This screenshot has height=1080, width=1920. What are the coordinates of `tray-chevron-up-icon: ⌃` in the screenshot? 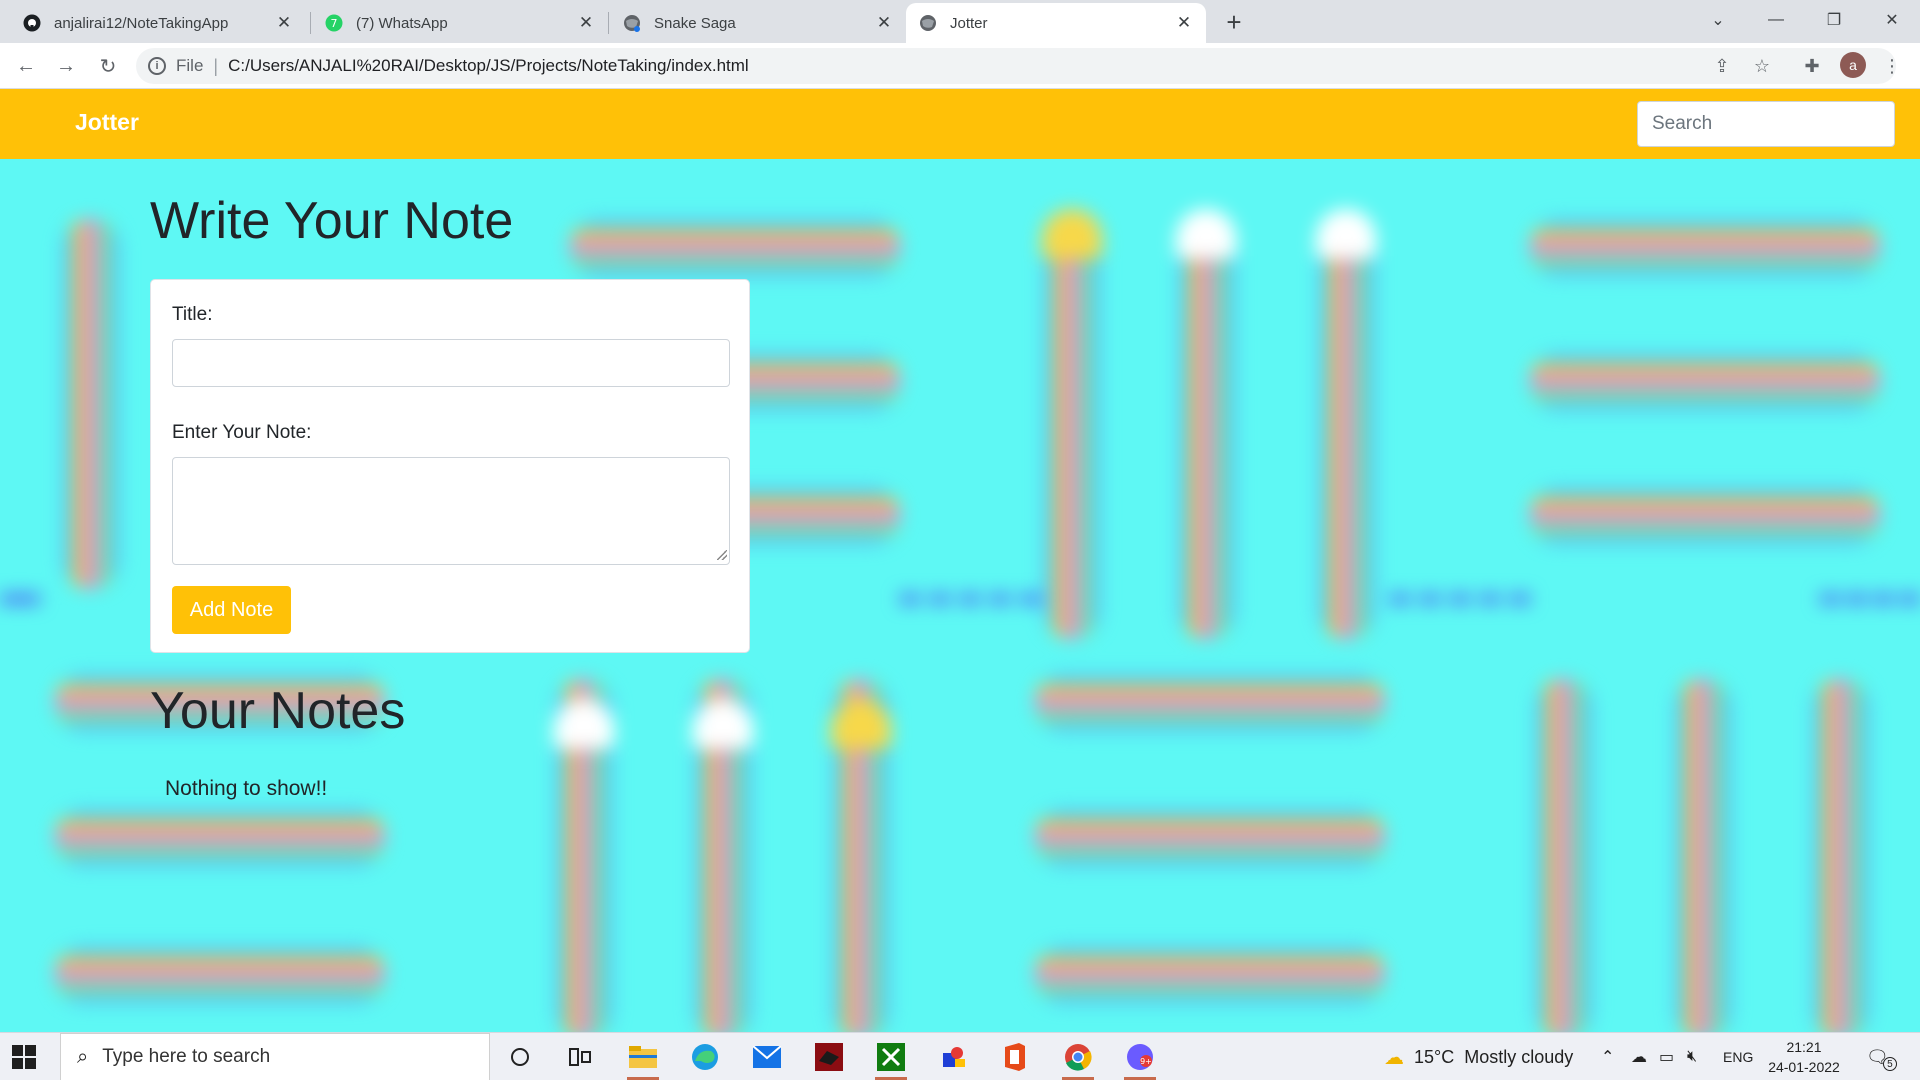 It's located at (1607, 1056).